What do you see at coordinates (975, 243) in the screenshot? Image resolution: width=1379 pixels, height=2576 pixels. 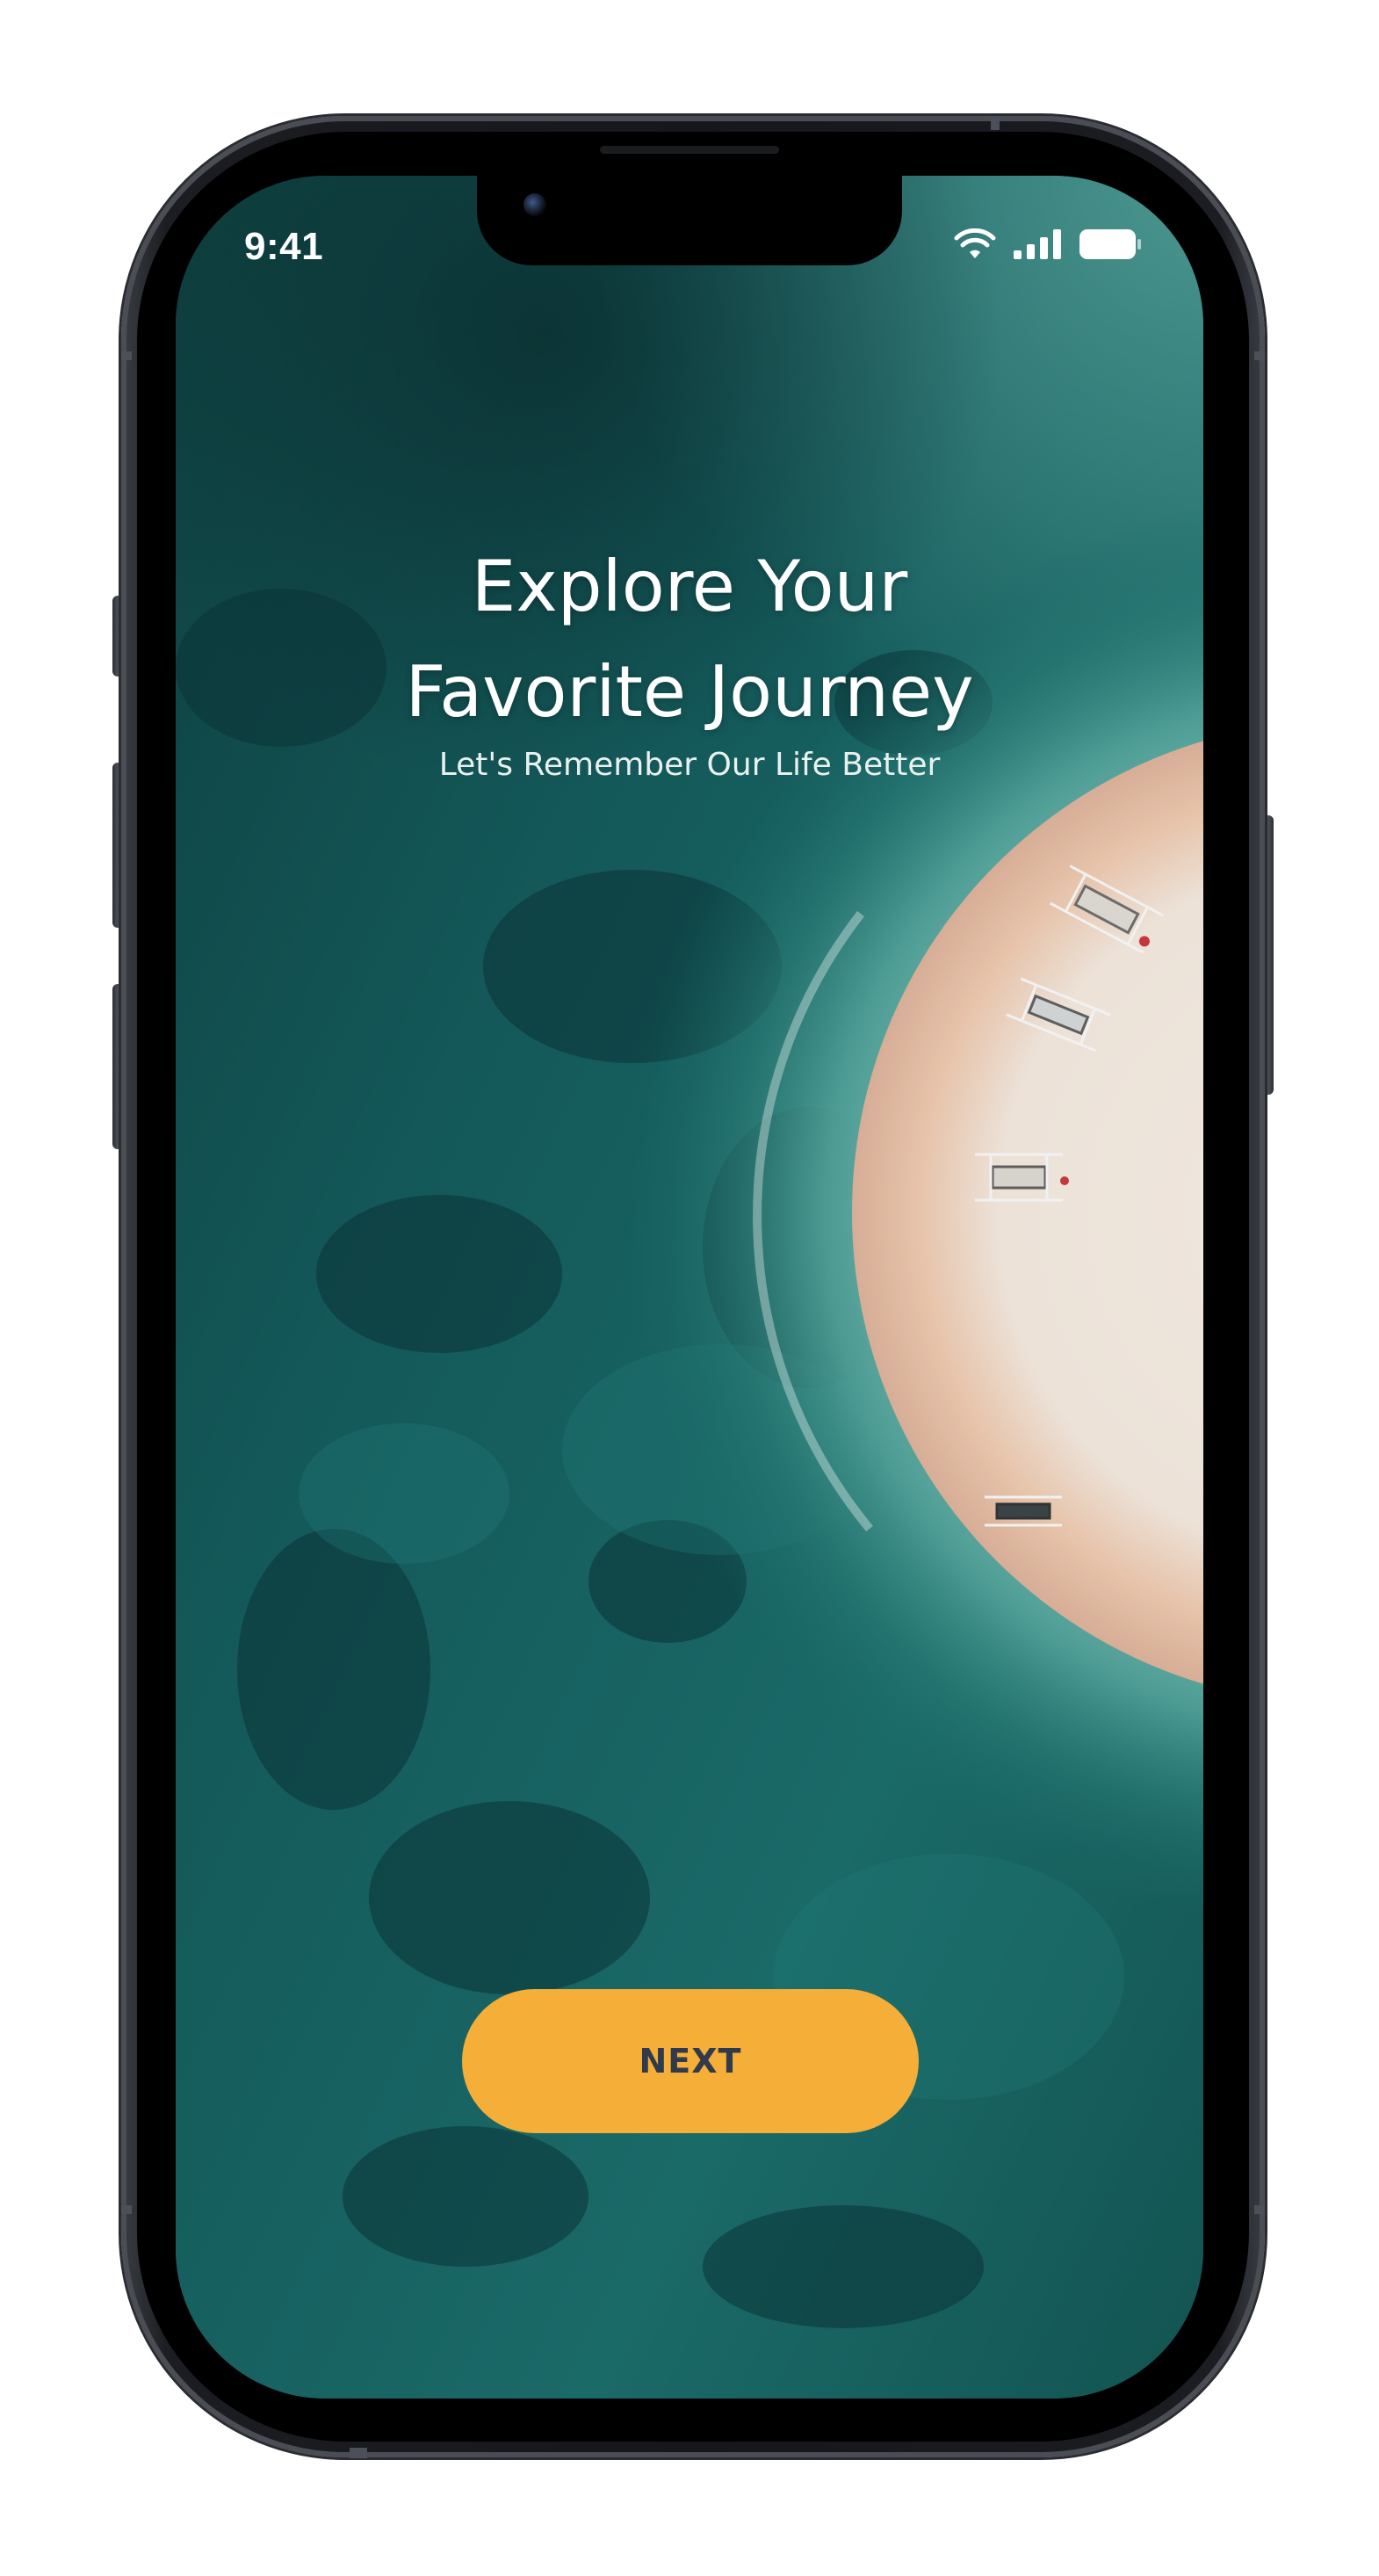 I see `wifi-icon` at bounding box center [975, 243].